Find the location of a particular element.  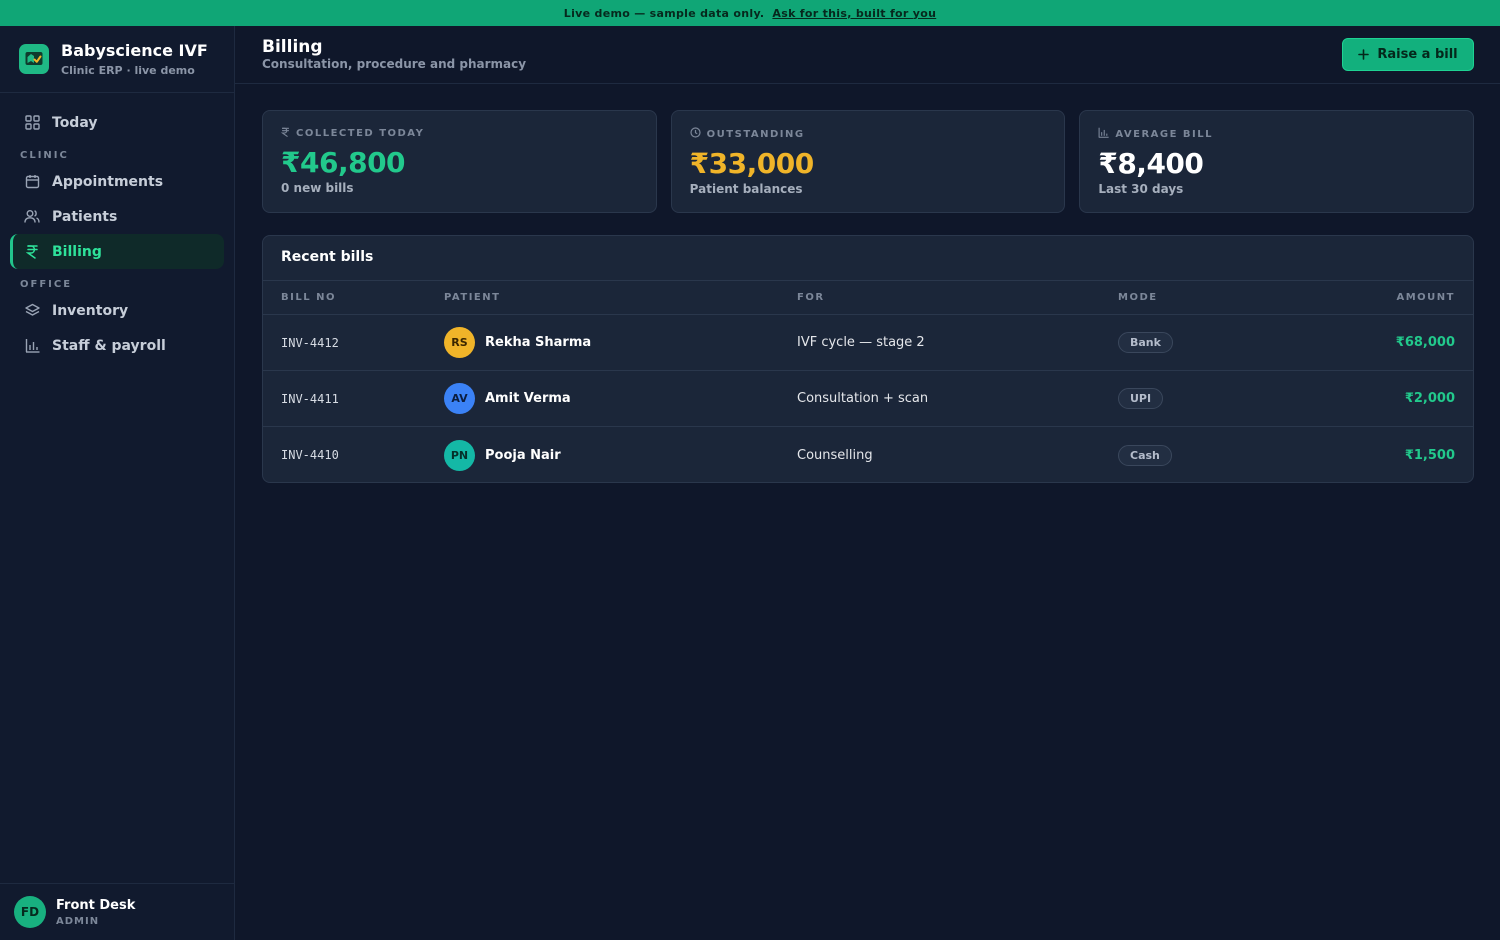

sidebar-item-label: Staff & payroll is located at coordinates (109, 345).